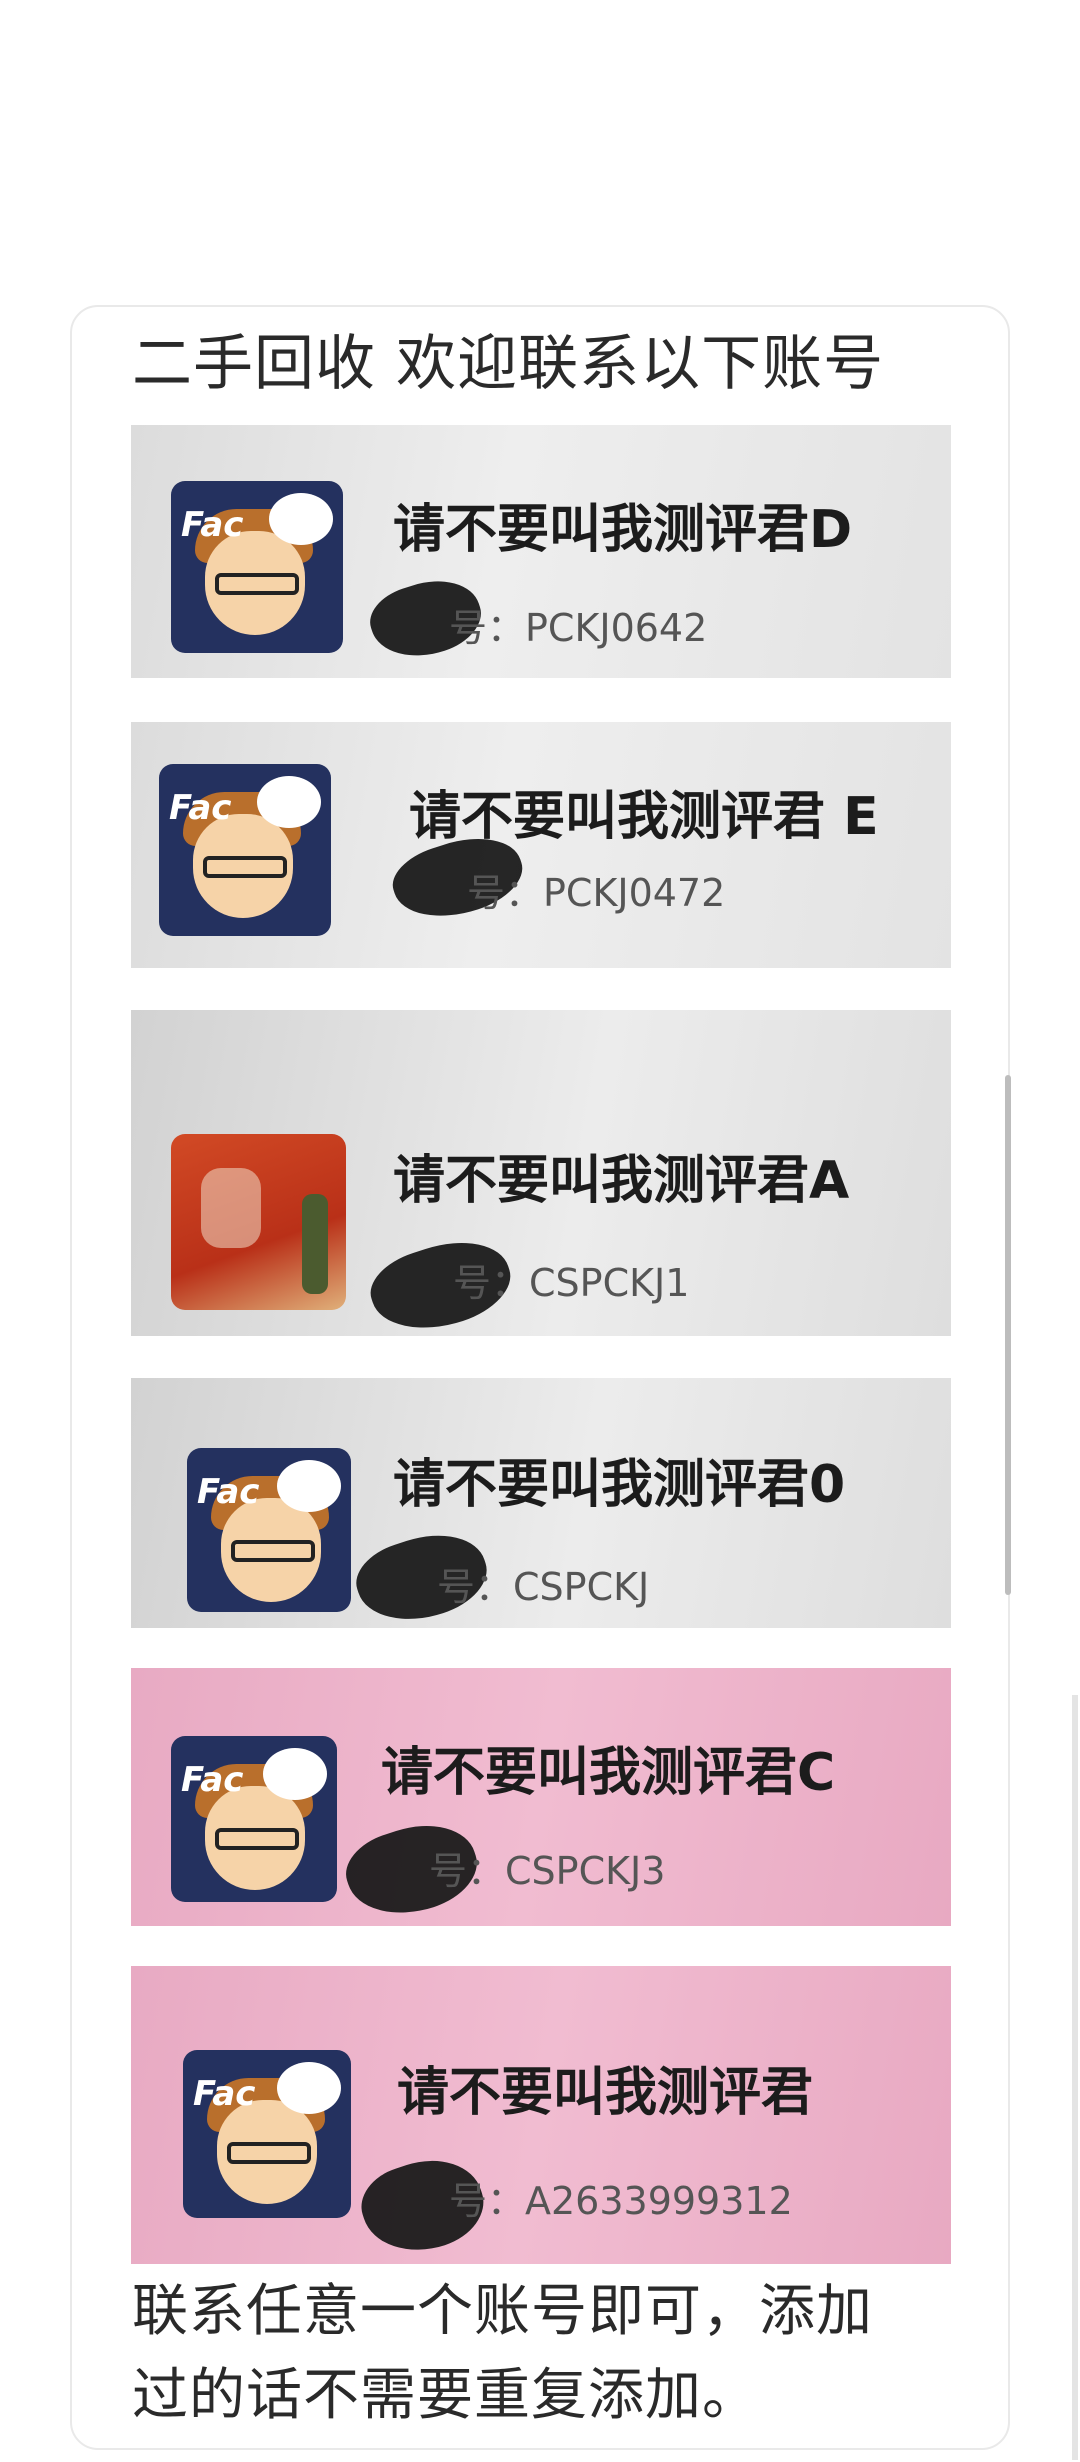 The height and width of the screenshot is (2462, 1080). I want to click on account-photo-1: Fac 请不要叫我测评君D 号：PCKJ0642, so click(541, 551).